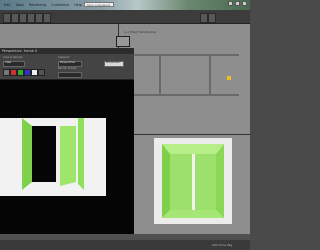 This screenshot has height=250, width=320. Describe the element at coordinates (244, 3) in the screenshot. I see `close-button` at that location.